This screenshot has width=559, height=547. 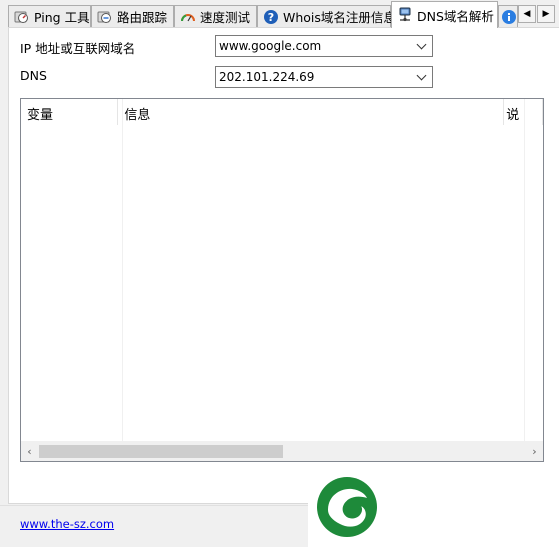 What do you see at coordinates (455, 16) in the screenshot?
I see `tab-label: DNS域名解析` at bounding box center [455, 16].